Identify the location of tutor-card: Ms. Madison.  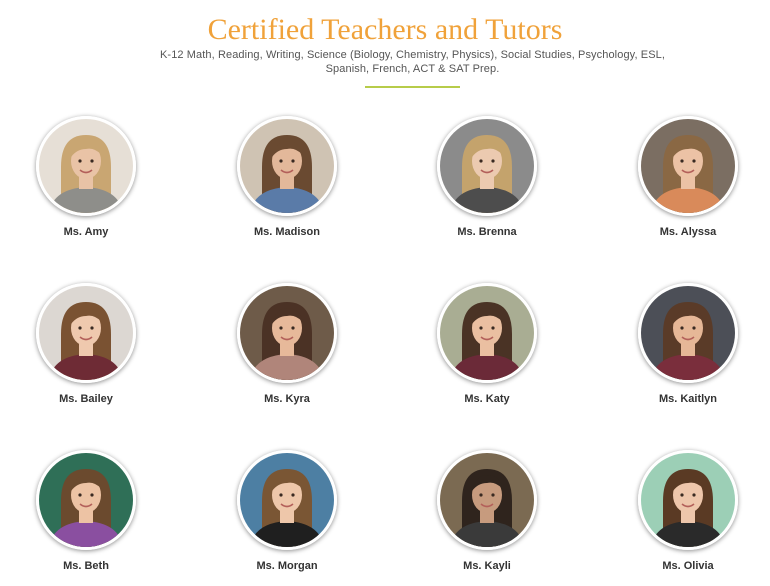
(287, 177).